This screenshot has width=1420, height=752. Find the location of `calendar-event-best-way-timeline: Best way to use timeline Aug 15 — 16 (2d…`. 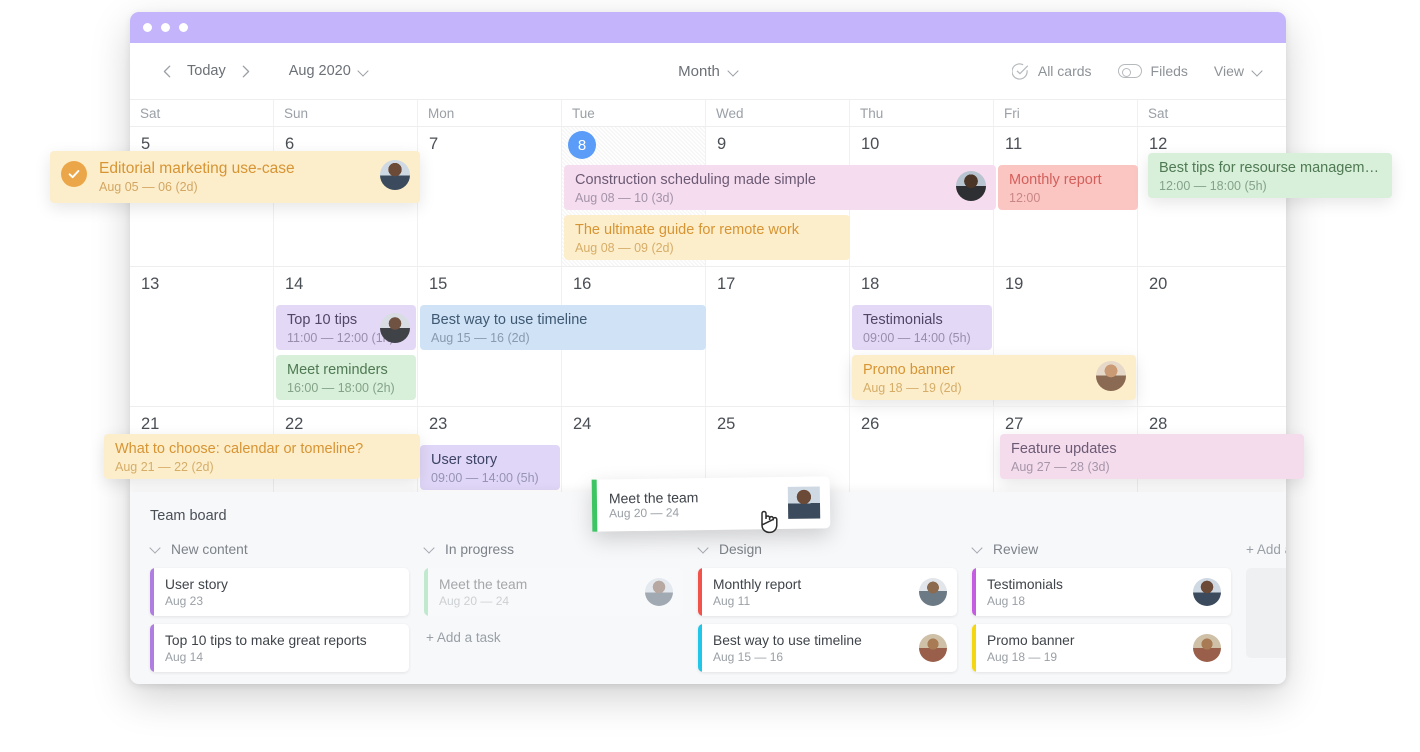

calendar-event-best-way-timeline: Best way to use timeline Aug 15 — 16 (2d… is located at coordinates (563, 327).